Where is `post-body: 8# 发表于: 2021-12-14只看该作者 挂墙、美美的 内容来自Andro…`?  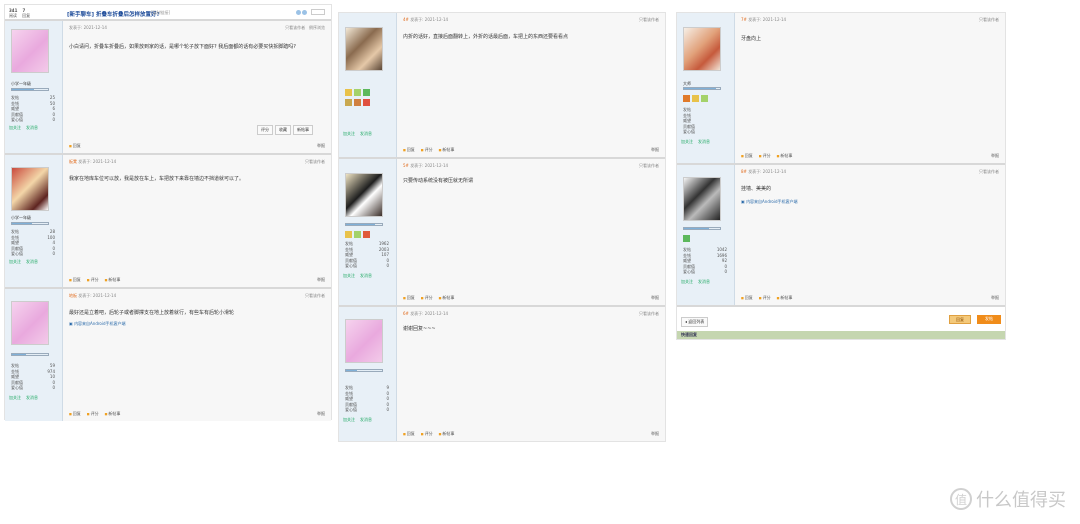
post-body: 8# 发表于: 2021-12-14只看该作者 挂墙、美美的 内容来自Andro… is located at coordinates (870, 235).